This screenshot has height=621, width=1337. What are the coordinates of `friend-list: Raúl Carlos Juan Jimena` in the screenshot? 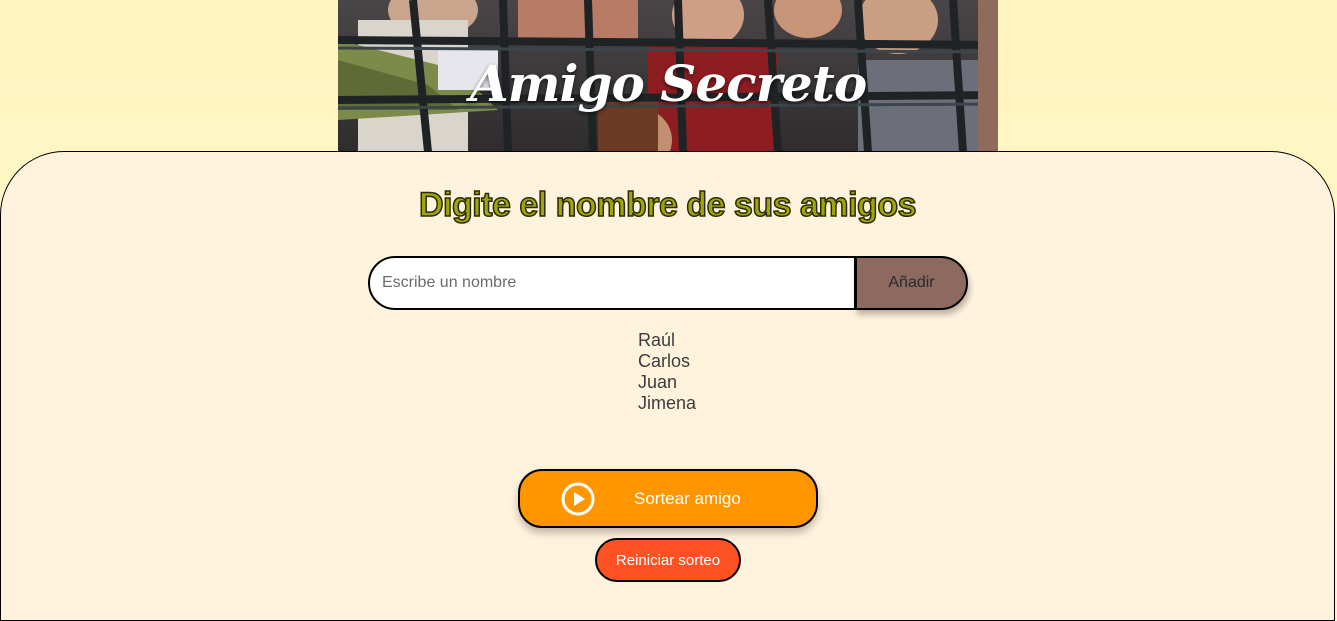 It's located at (667, 372).